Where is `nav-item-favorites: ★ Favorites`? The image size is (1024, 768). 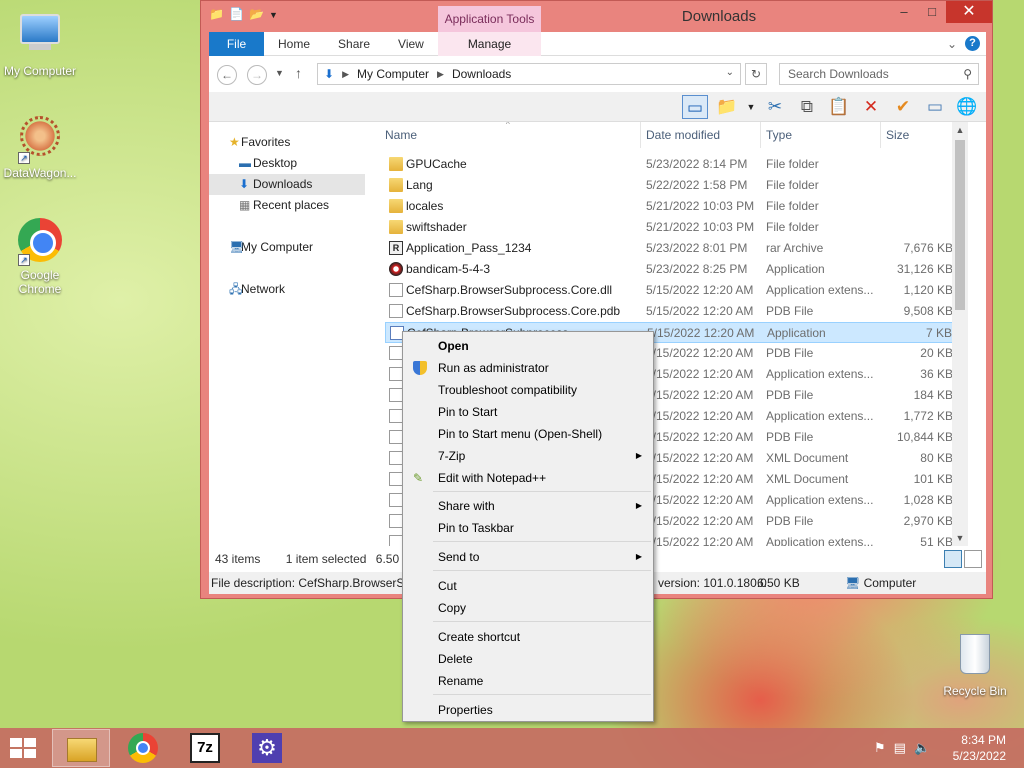
nav-item-favorites: ★ Favorites is located at coordinates (287, 142).